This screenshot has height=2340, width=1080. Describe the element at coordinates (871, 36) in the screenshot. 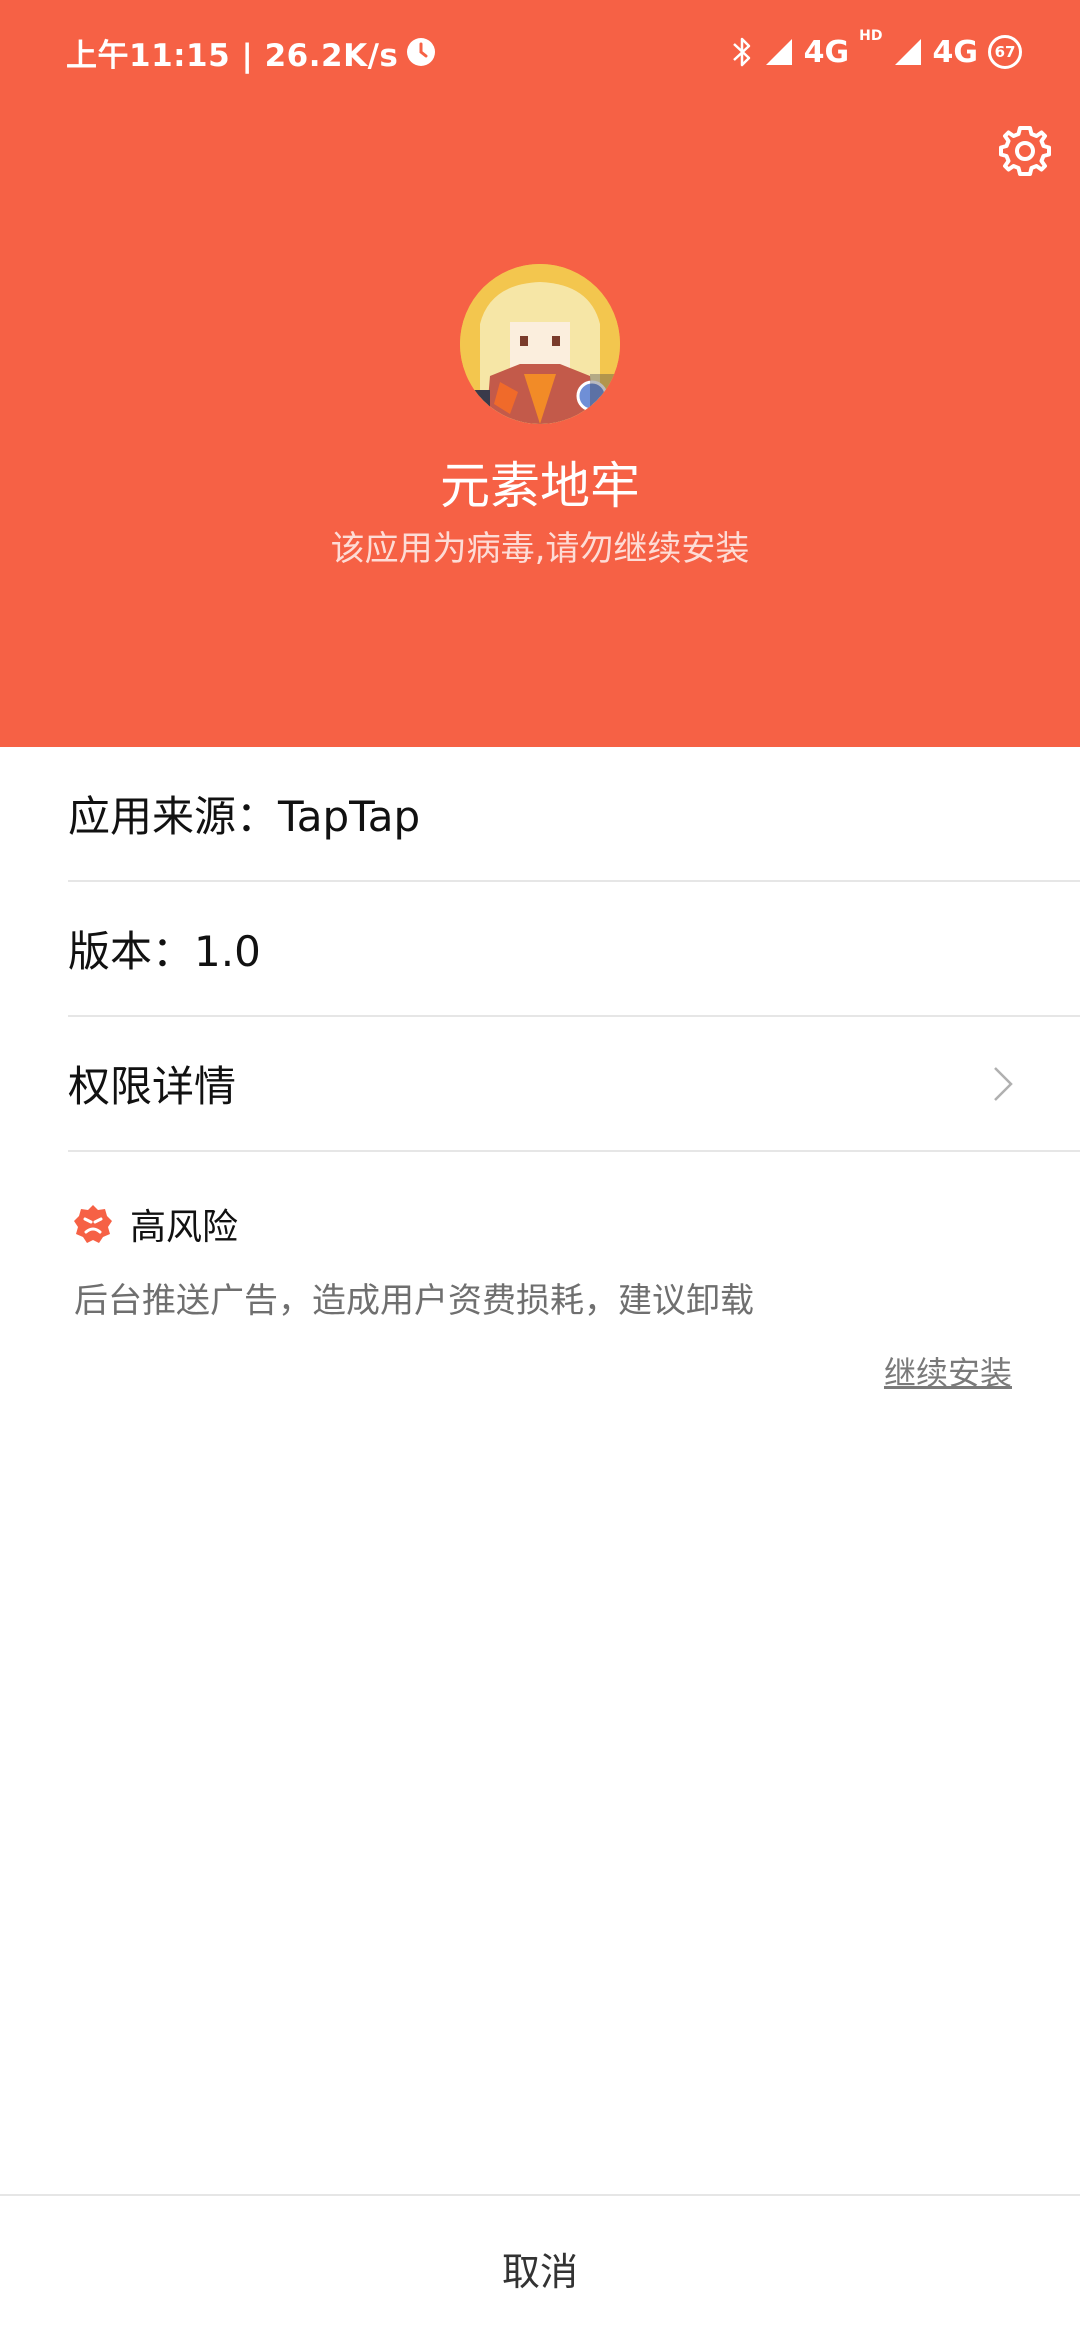

I see `hd-label: HD` at that location.